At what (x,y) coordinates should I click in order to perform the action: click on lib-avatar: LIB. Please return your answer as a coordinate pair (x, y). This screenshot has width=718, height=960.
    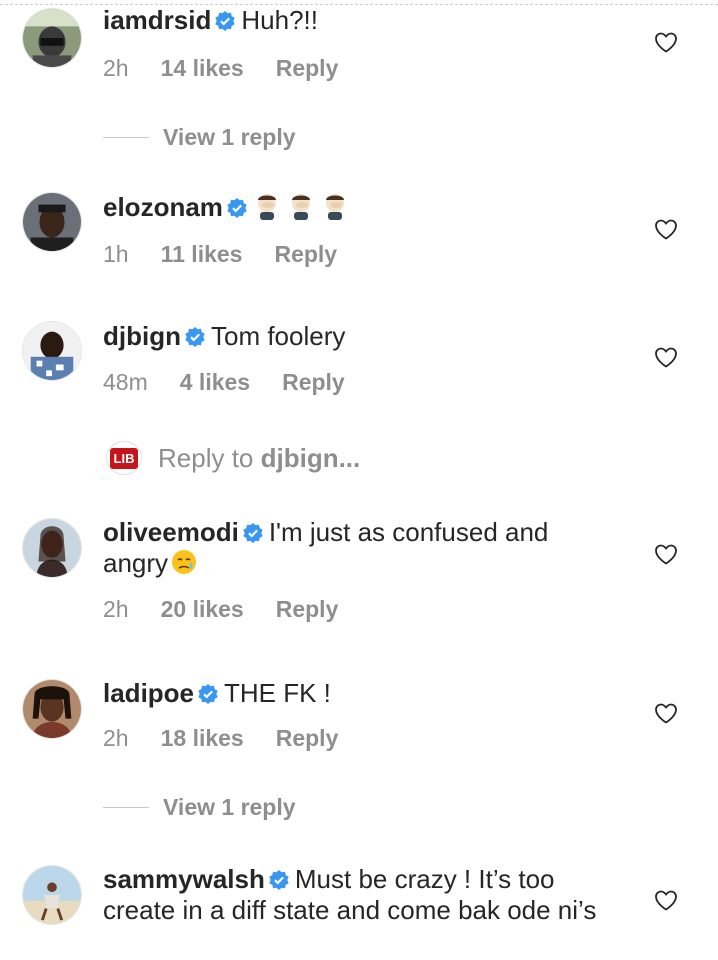
    Looking at the image, I should click on (124, 458).